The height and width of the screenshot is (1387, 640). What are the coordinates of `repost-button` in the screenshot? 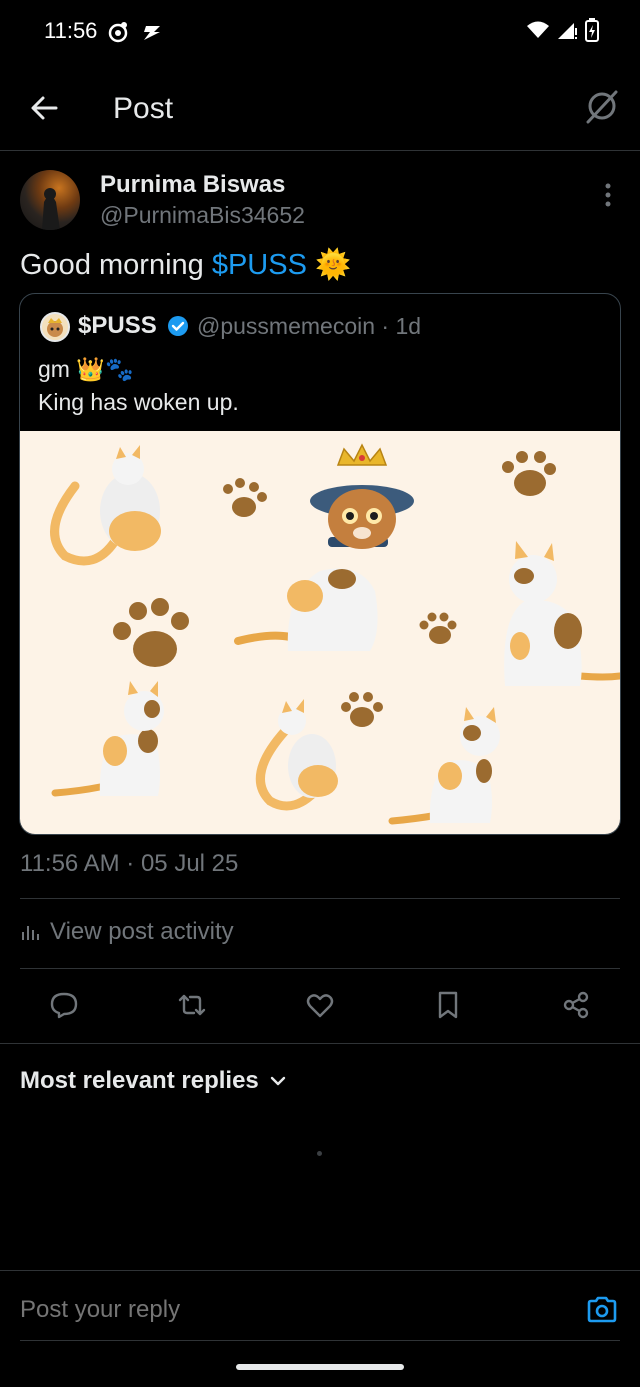 It's located at (192, 1005).